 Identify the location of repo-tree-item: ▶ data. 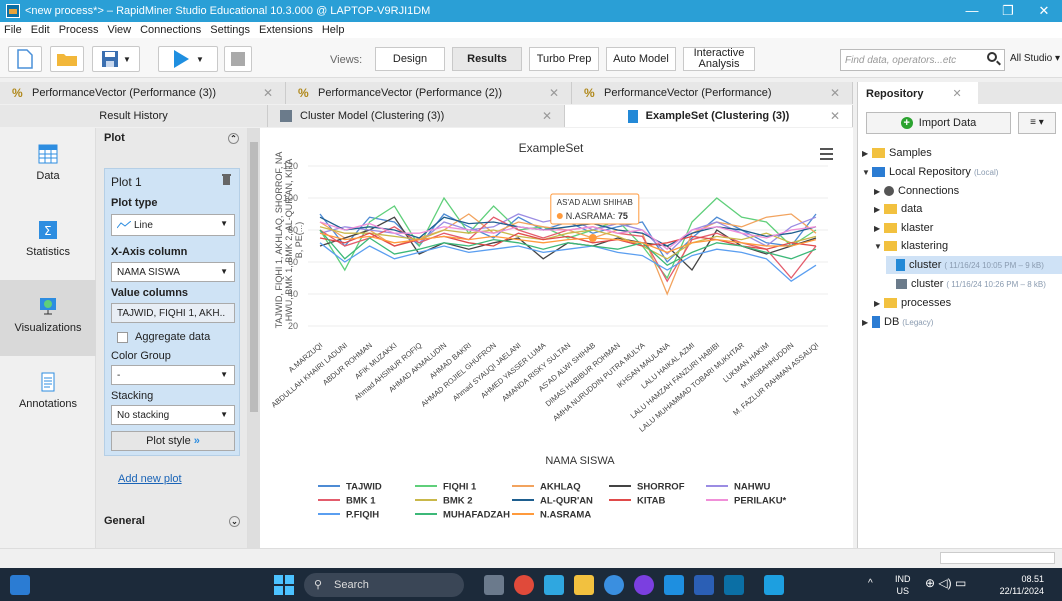
(898, 209).